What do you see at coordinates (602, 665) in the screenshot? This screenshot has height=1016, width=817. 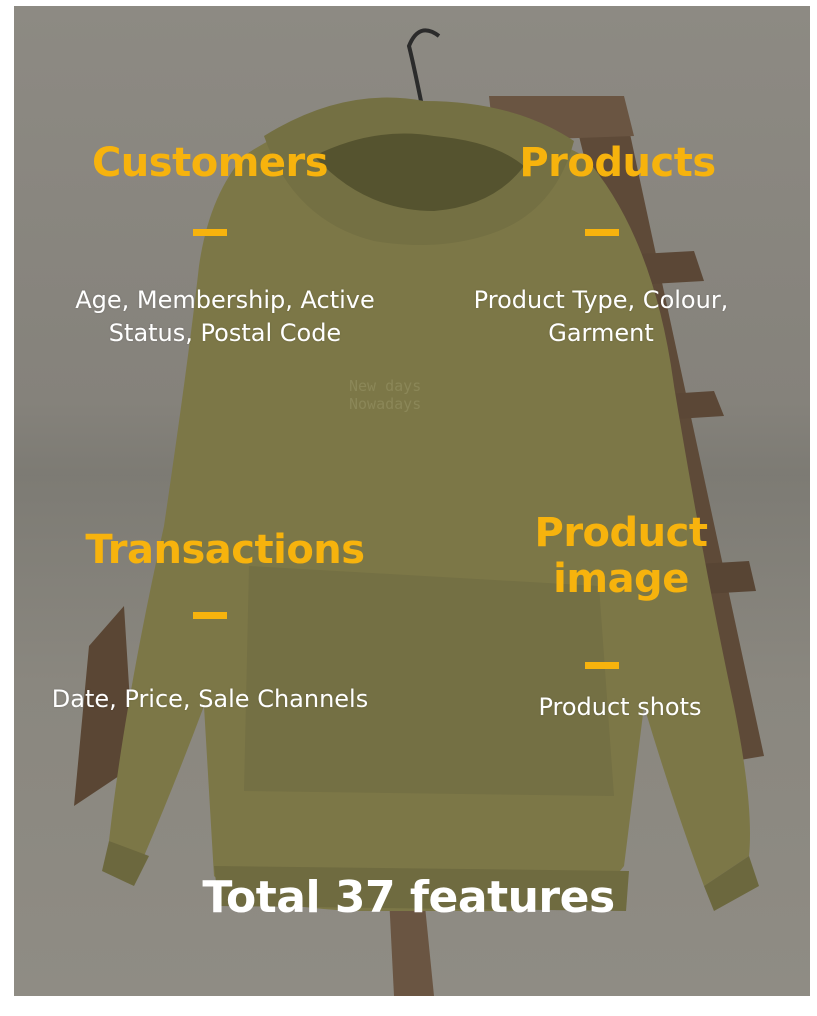 I see `product-image-dash` at bounding box center [602, 665].